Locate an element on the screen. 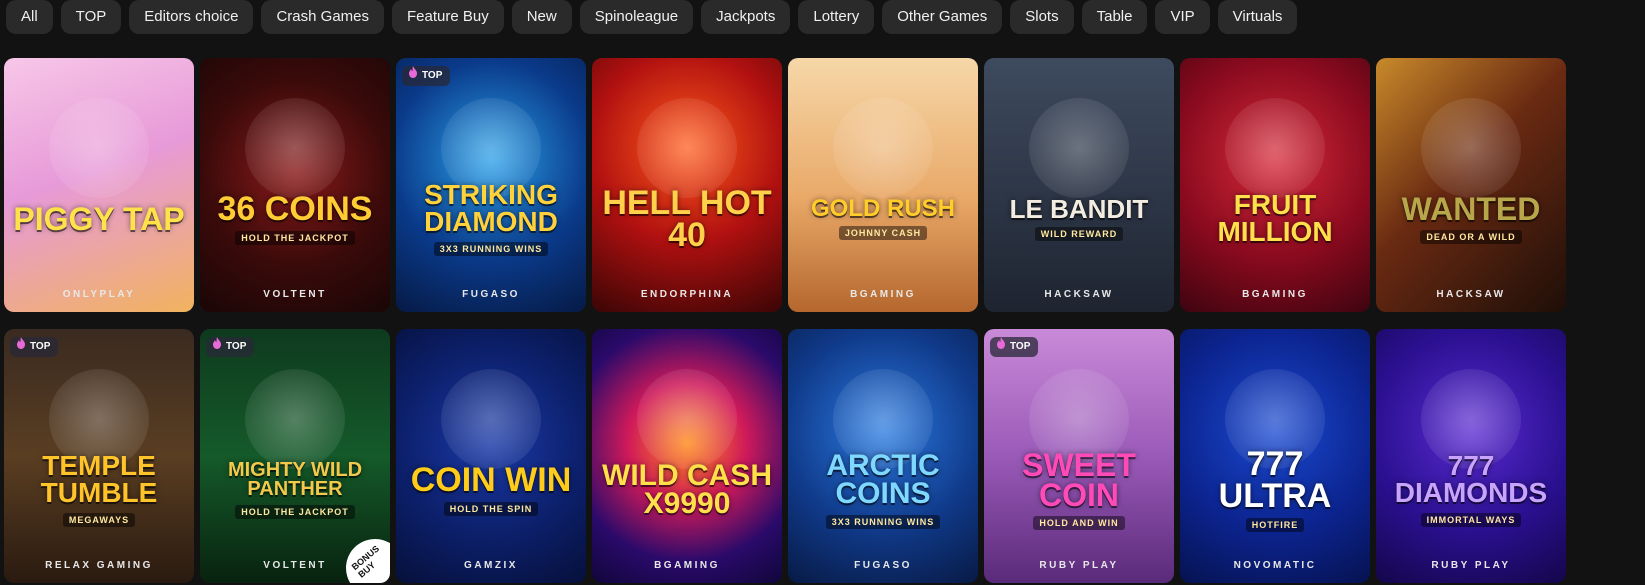  filter-chip-lottery: Lottery is located at coordinates (836, 17).